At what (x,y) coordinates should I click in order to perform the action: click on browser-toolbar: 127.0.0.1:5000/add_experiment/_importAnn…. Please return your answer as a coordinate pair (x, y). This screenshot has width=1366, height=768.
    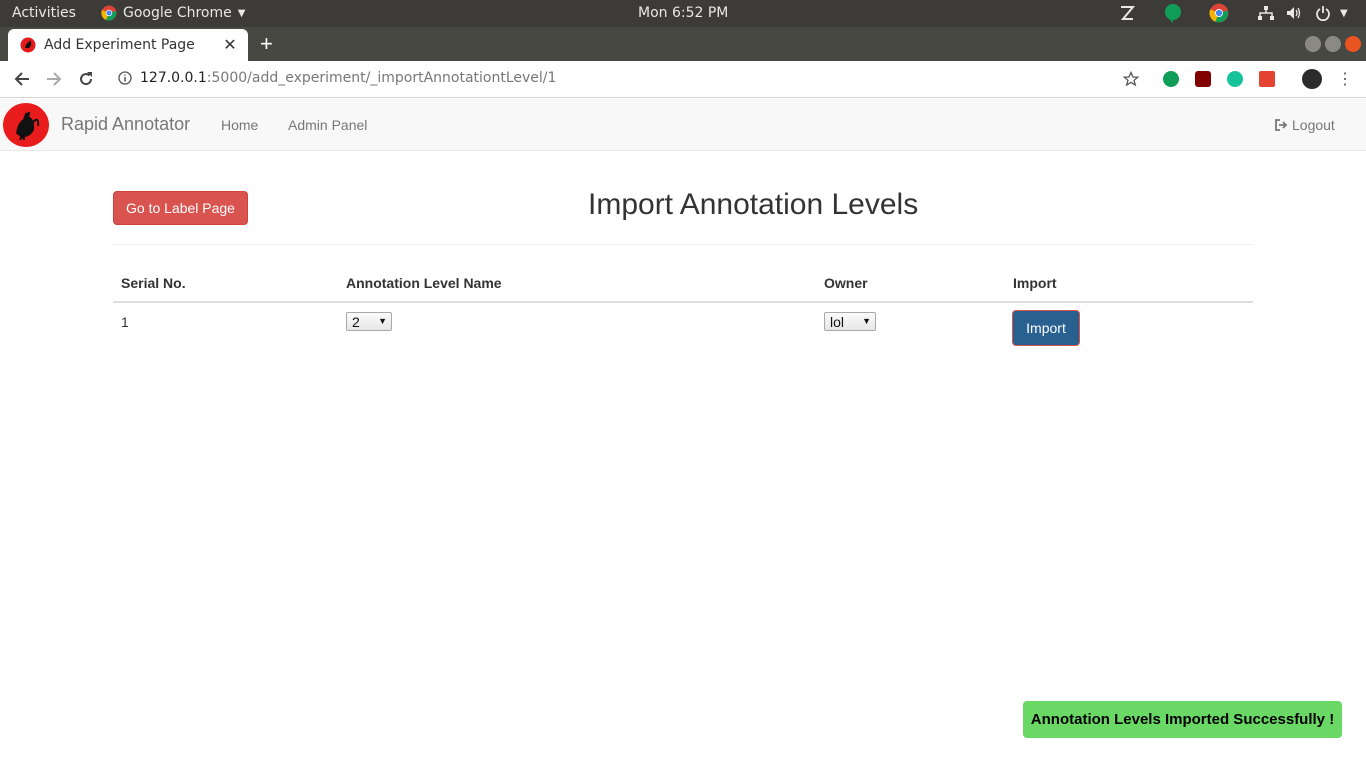
    Looking at the image, I should click on (683, 79).